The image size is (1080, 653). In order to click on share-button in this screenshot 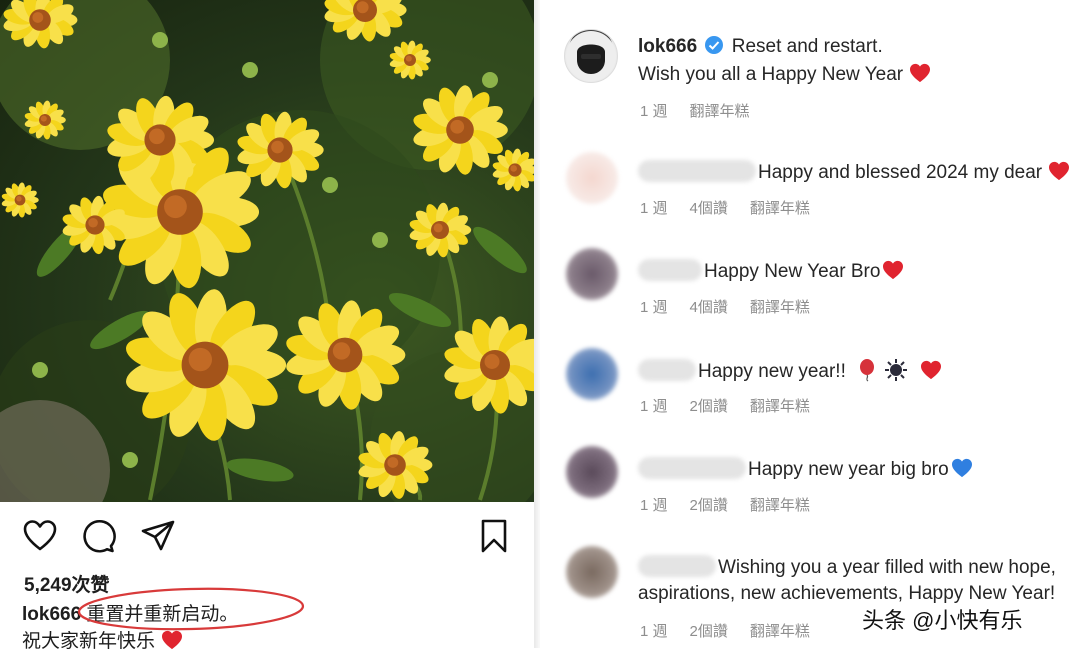, I will do `click(158, 536)`.